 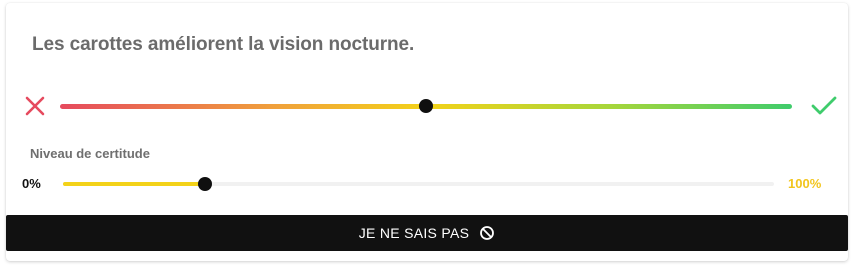 What do you see at coordinates (418, 184) in the screenshot?
I see `certainty-slider-track` at bounding box center [418, 184].